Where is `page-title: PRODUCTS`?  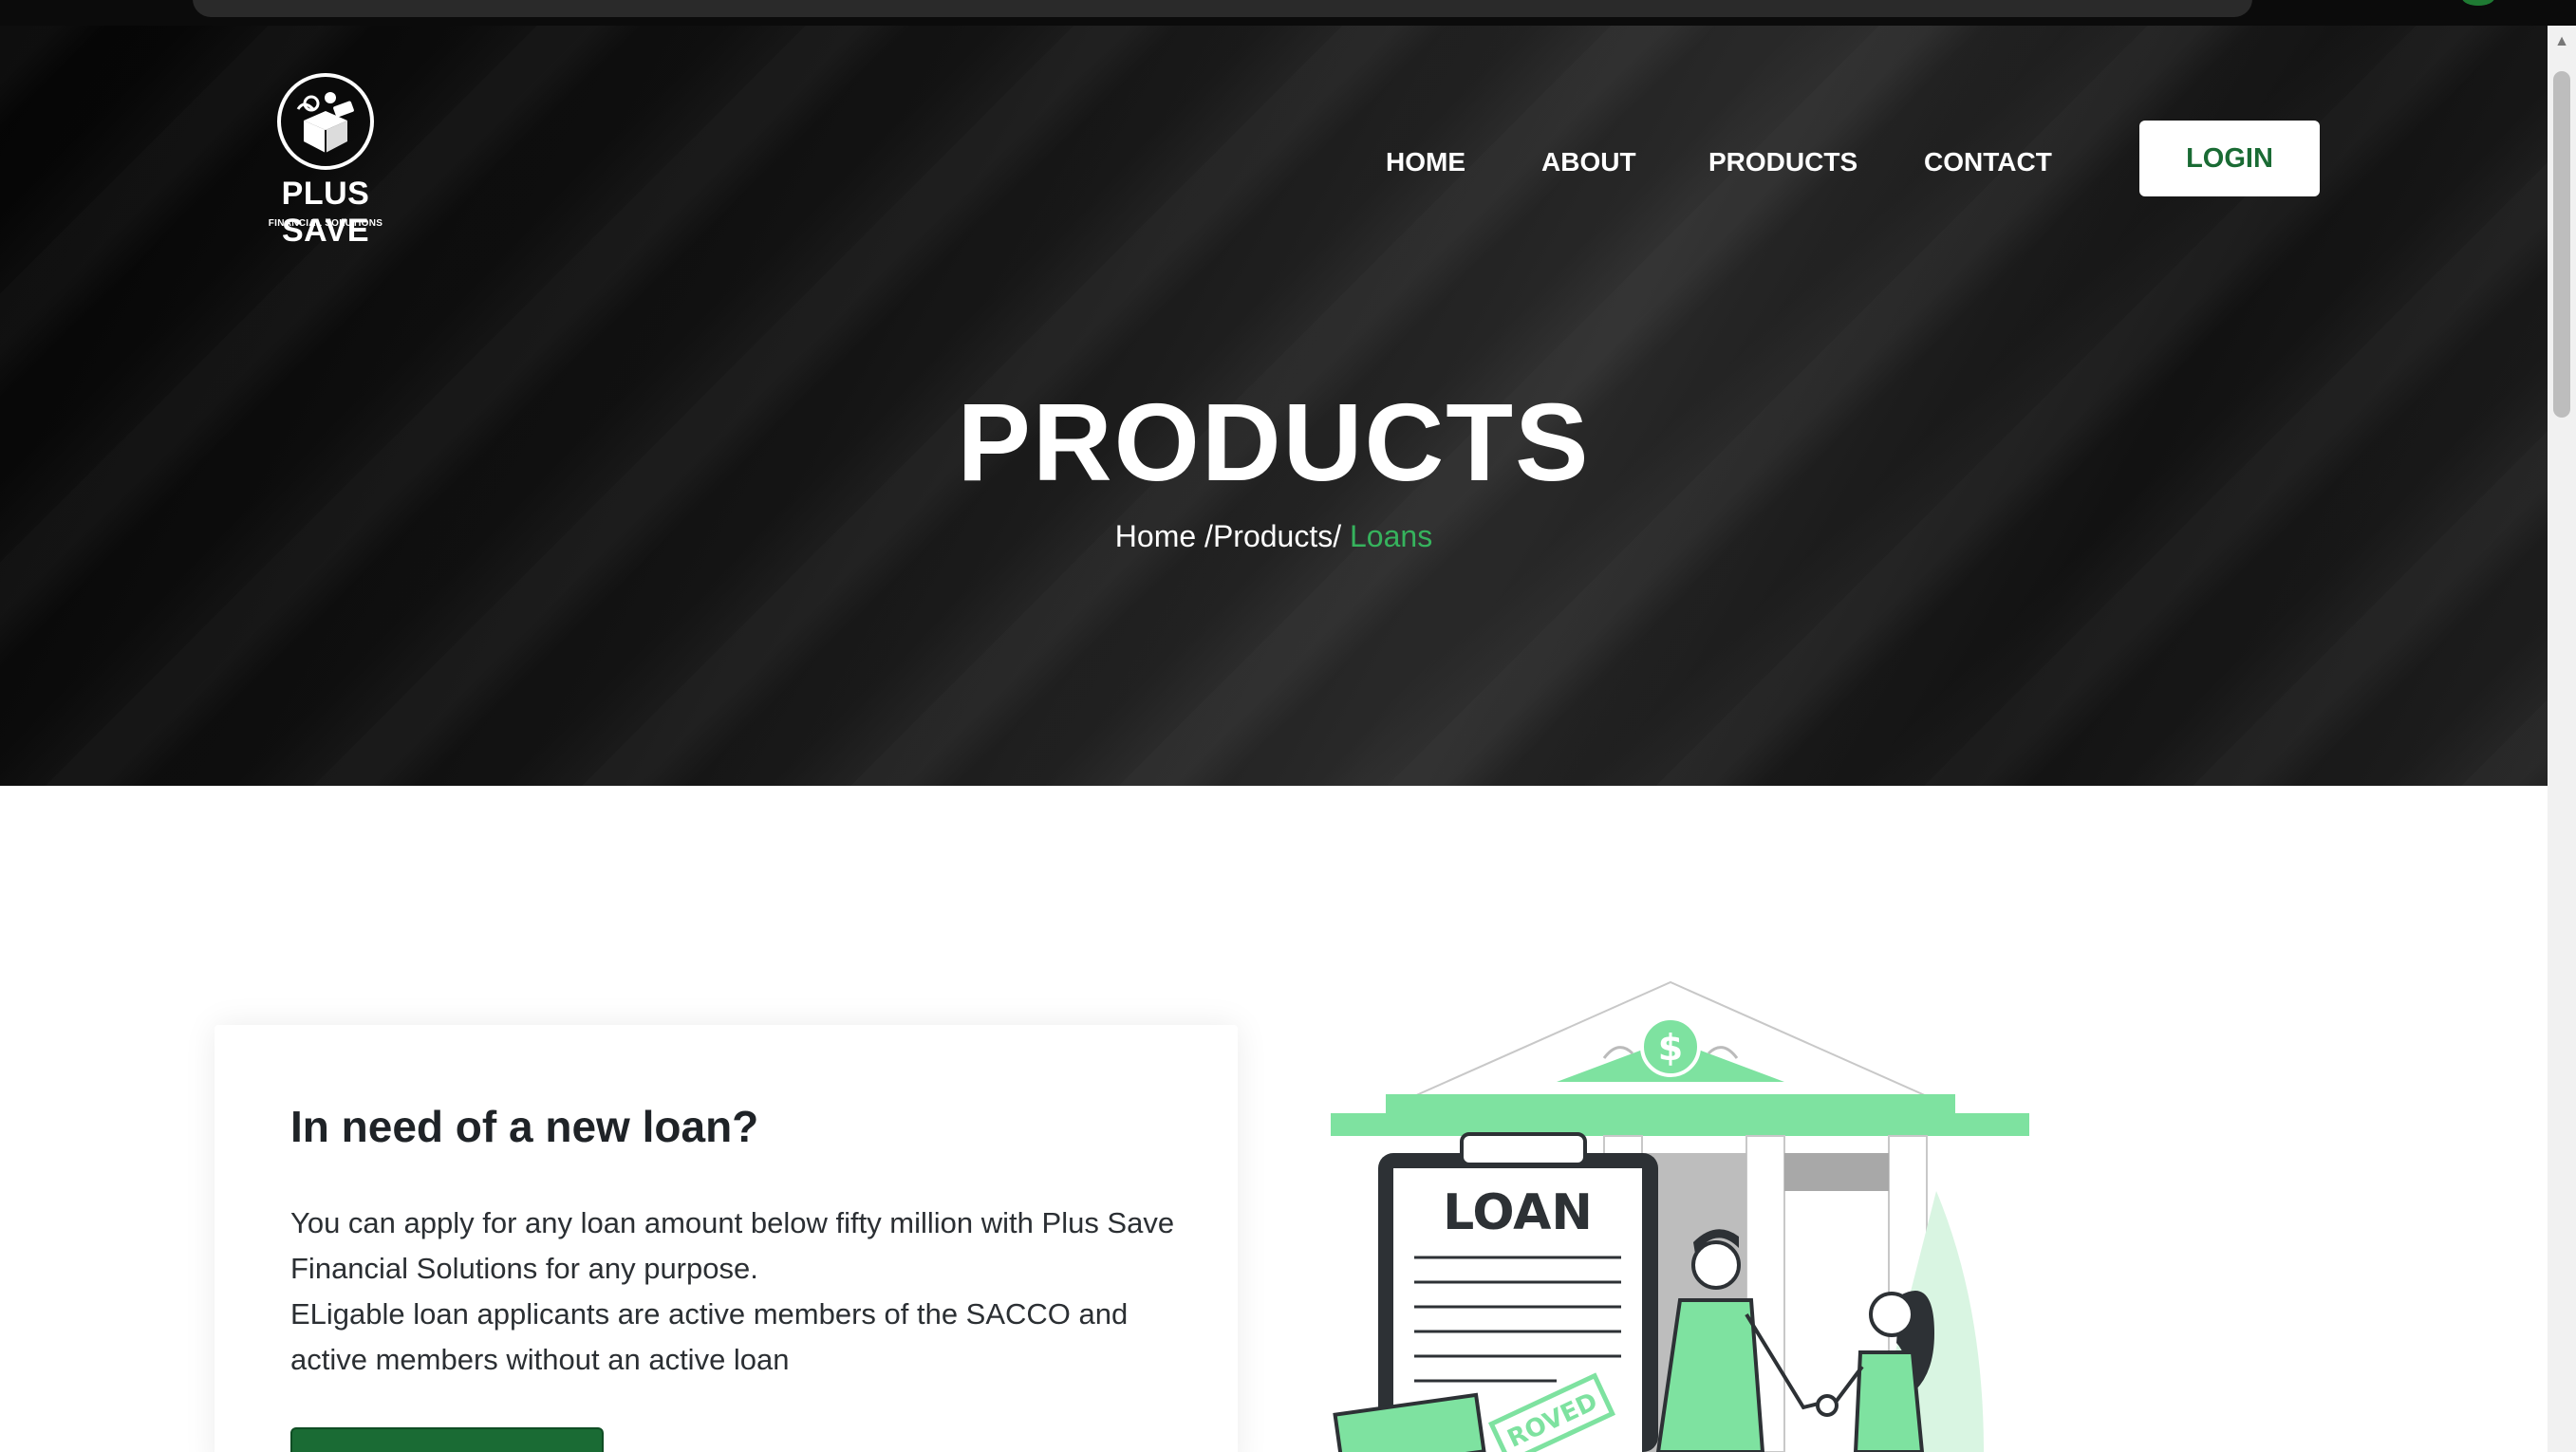
page-title: PRODUCTS is located at coordinates (1274, 442).